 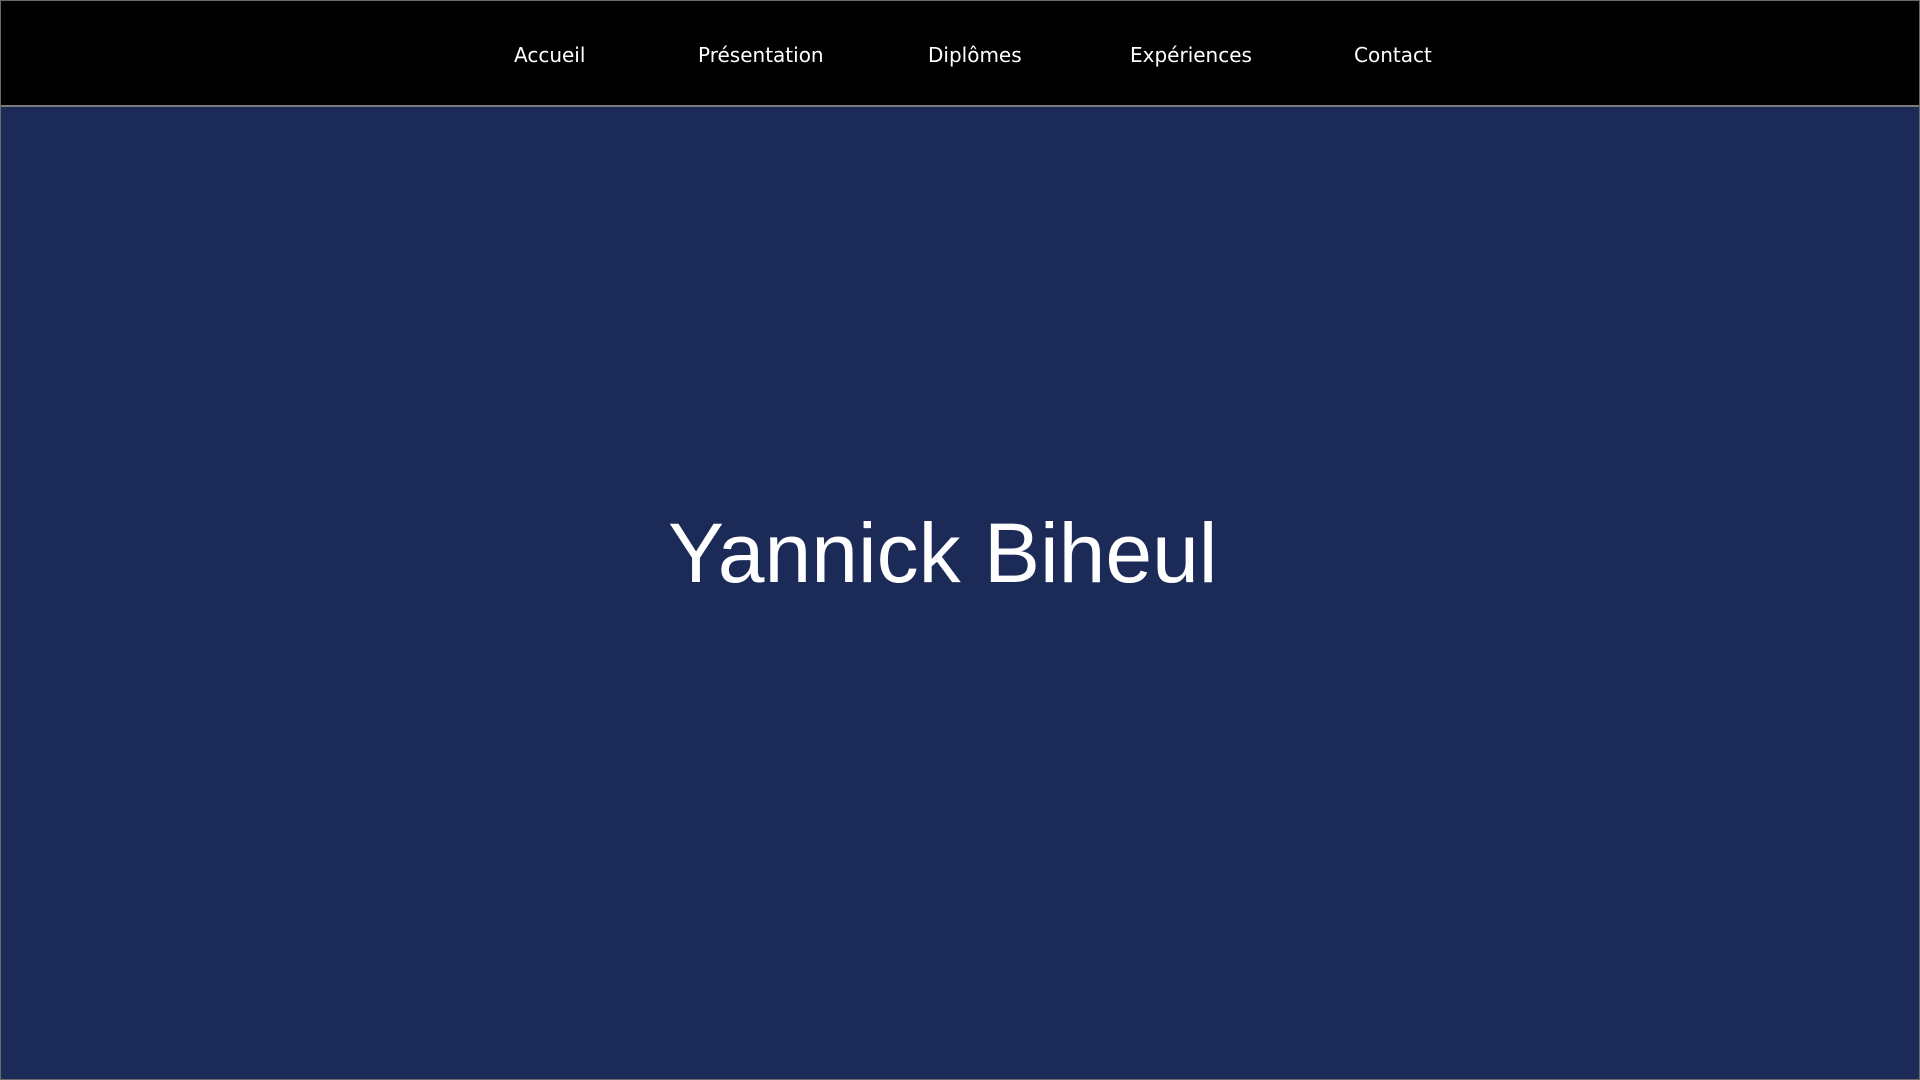 I want to click on nav-link-experiences: Expériences, so click(x=1191, y=55).